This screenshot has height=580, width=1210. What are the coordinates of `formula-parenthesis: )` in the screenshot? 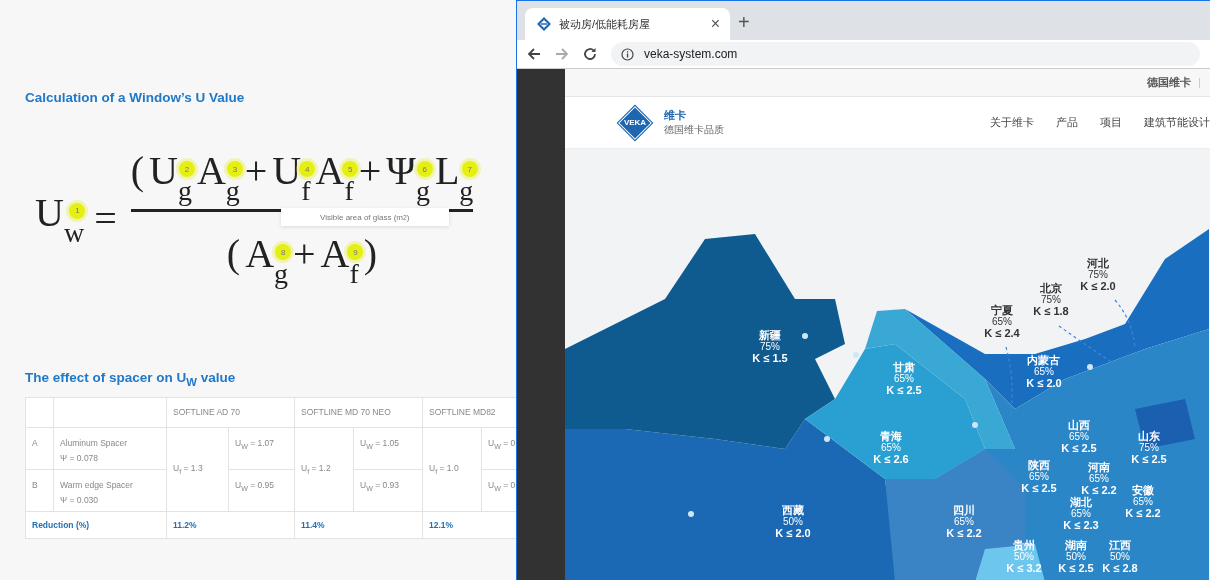 It's located at (370, 253).